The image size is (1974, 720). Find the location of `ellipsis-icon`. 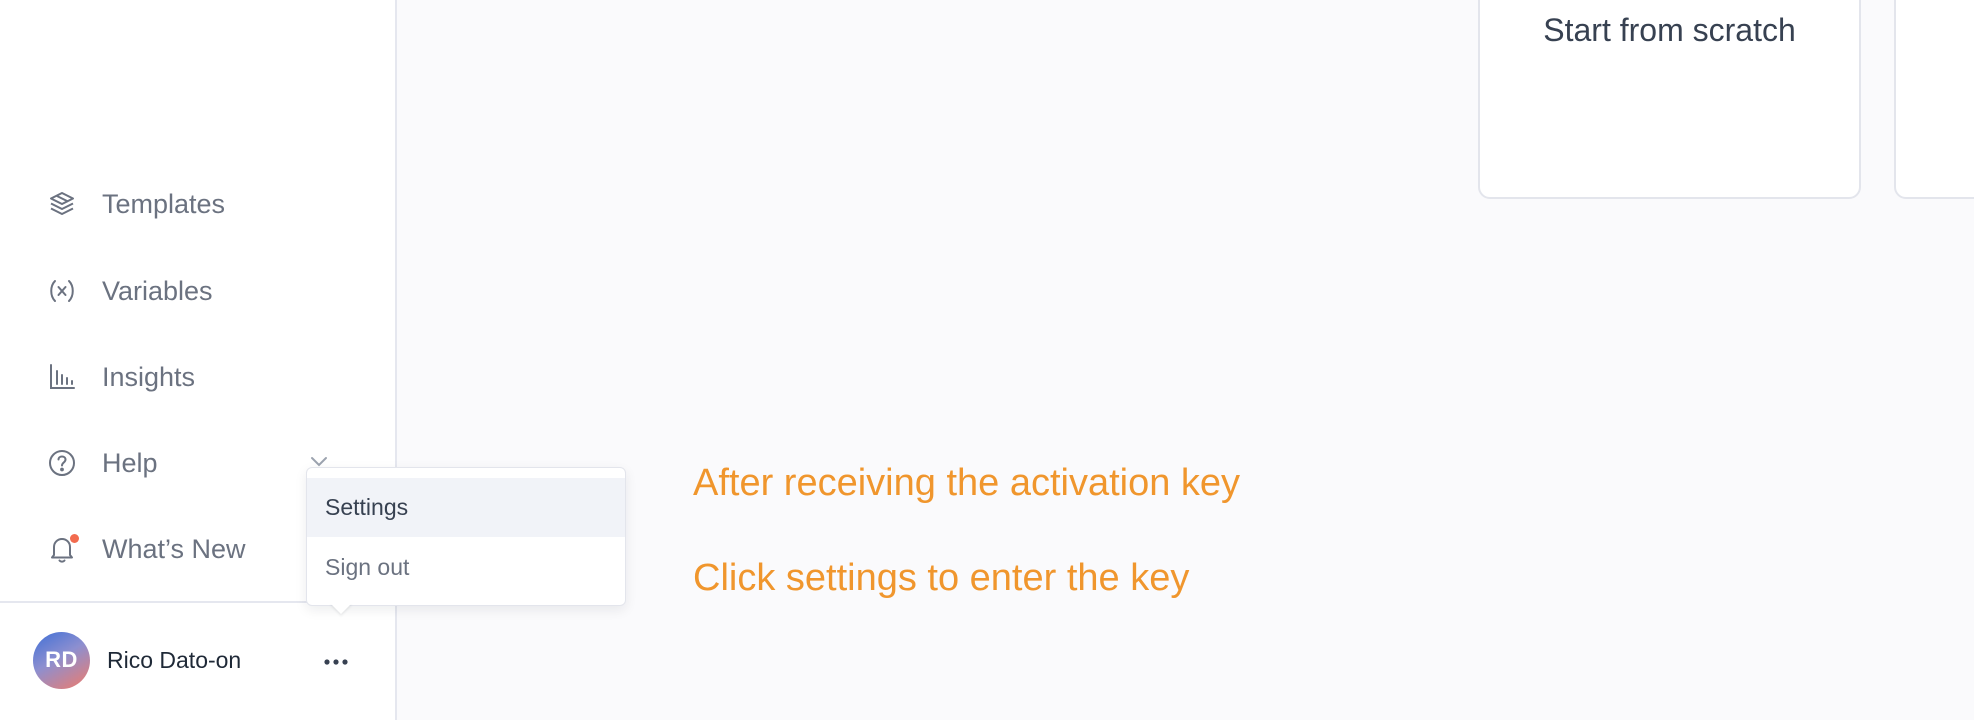

ellipsis-icon is located at coordinates (336, 662).